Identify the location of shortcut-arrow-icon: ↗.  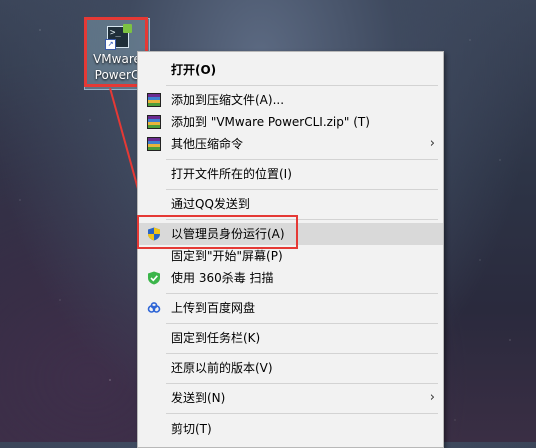
(110, 44).